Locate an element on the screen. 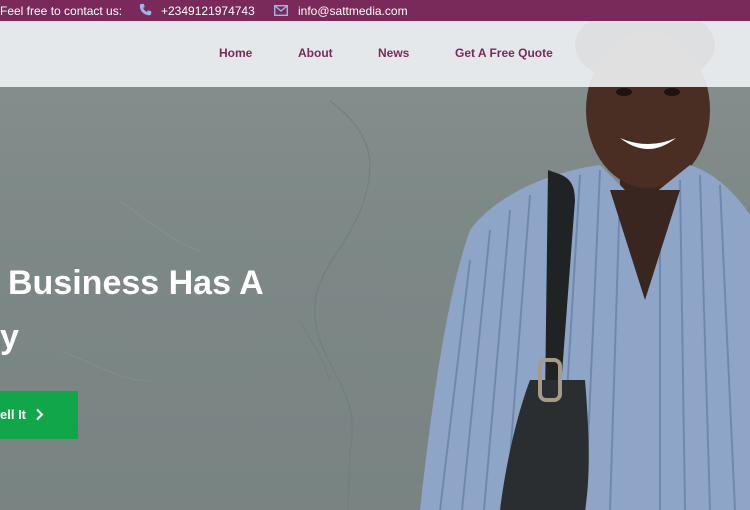 Image resolution: width=750 pixels, height=510 pixels. nav-item-get-quote: Get A Free Quote is located at coordinates (504, 53).